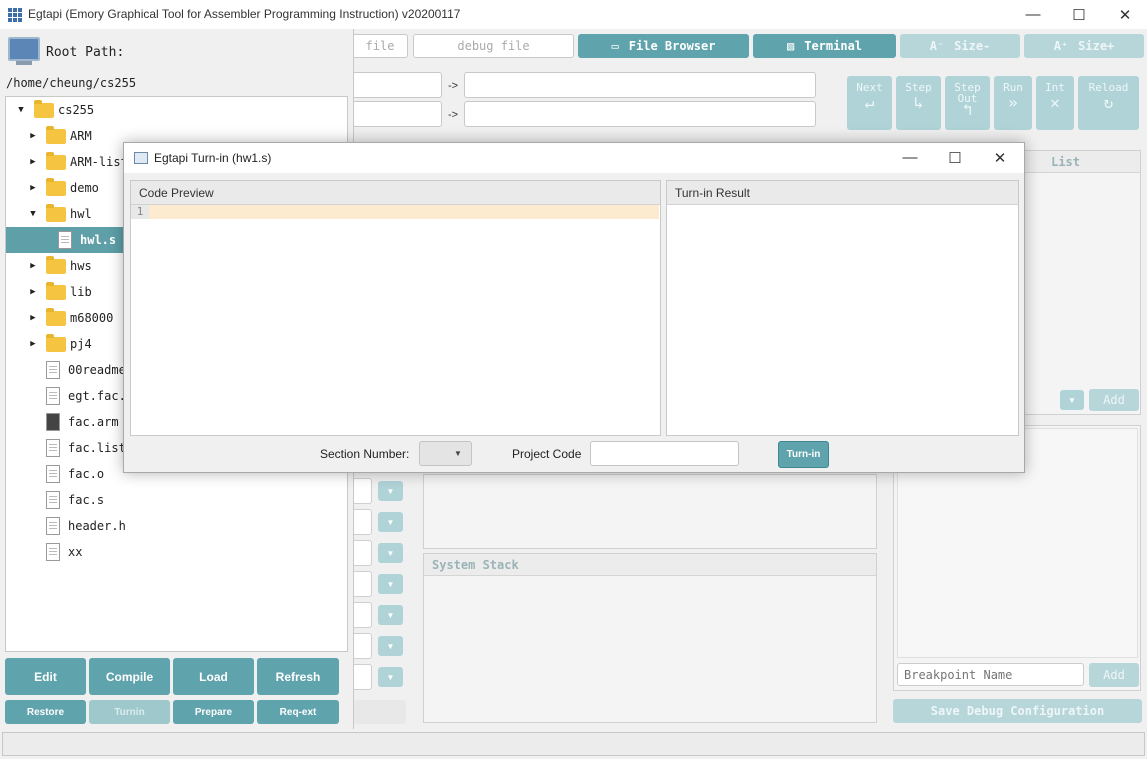 The height and width of the screenshot is (759, 1147). Describe the element at coordinates (910, 157) in the screenshot. I see `dialog-minimize-icon: —` at that location.